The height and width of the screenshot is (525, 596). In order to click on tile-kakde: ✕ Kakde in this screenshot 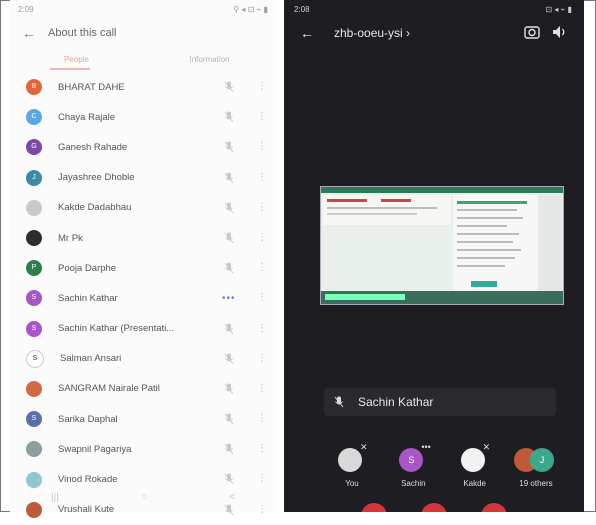, I will do `click(475, 465)`.